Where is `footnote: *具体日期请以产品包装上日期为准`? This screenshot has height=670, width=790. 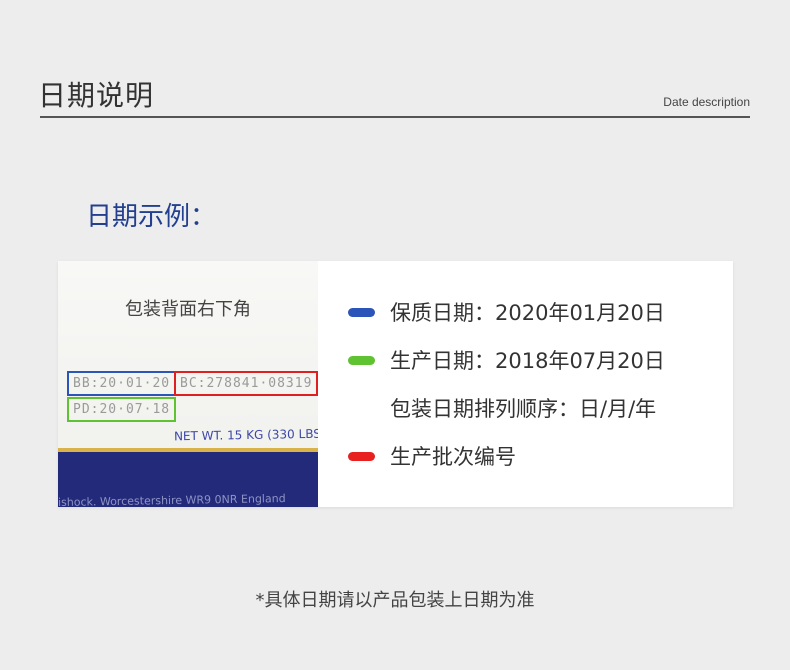
footnote: *具体日期请以产品包装上日期为准 is located at coordinates (395, 600).